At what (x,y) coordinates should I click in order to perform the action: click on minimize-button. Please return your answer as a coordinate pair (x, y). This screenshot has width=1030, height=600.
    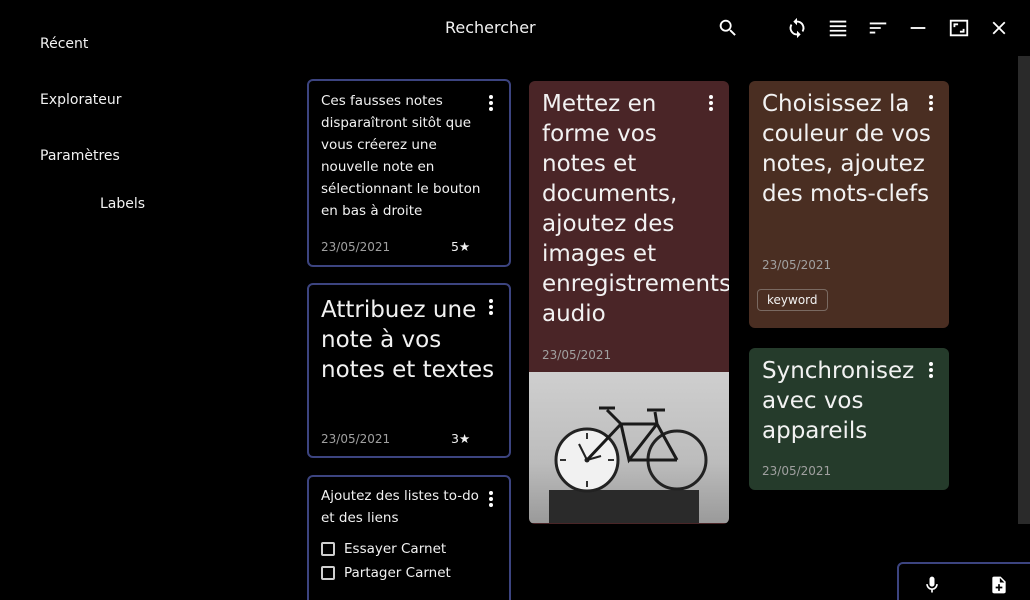
    Looking at the image, I should click on (918, 28).